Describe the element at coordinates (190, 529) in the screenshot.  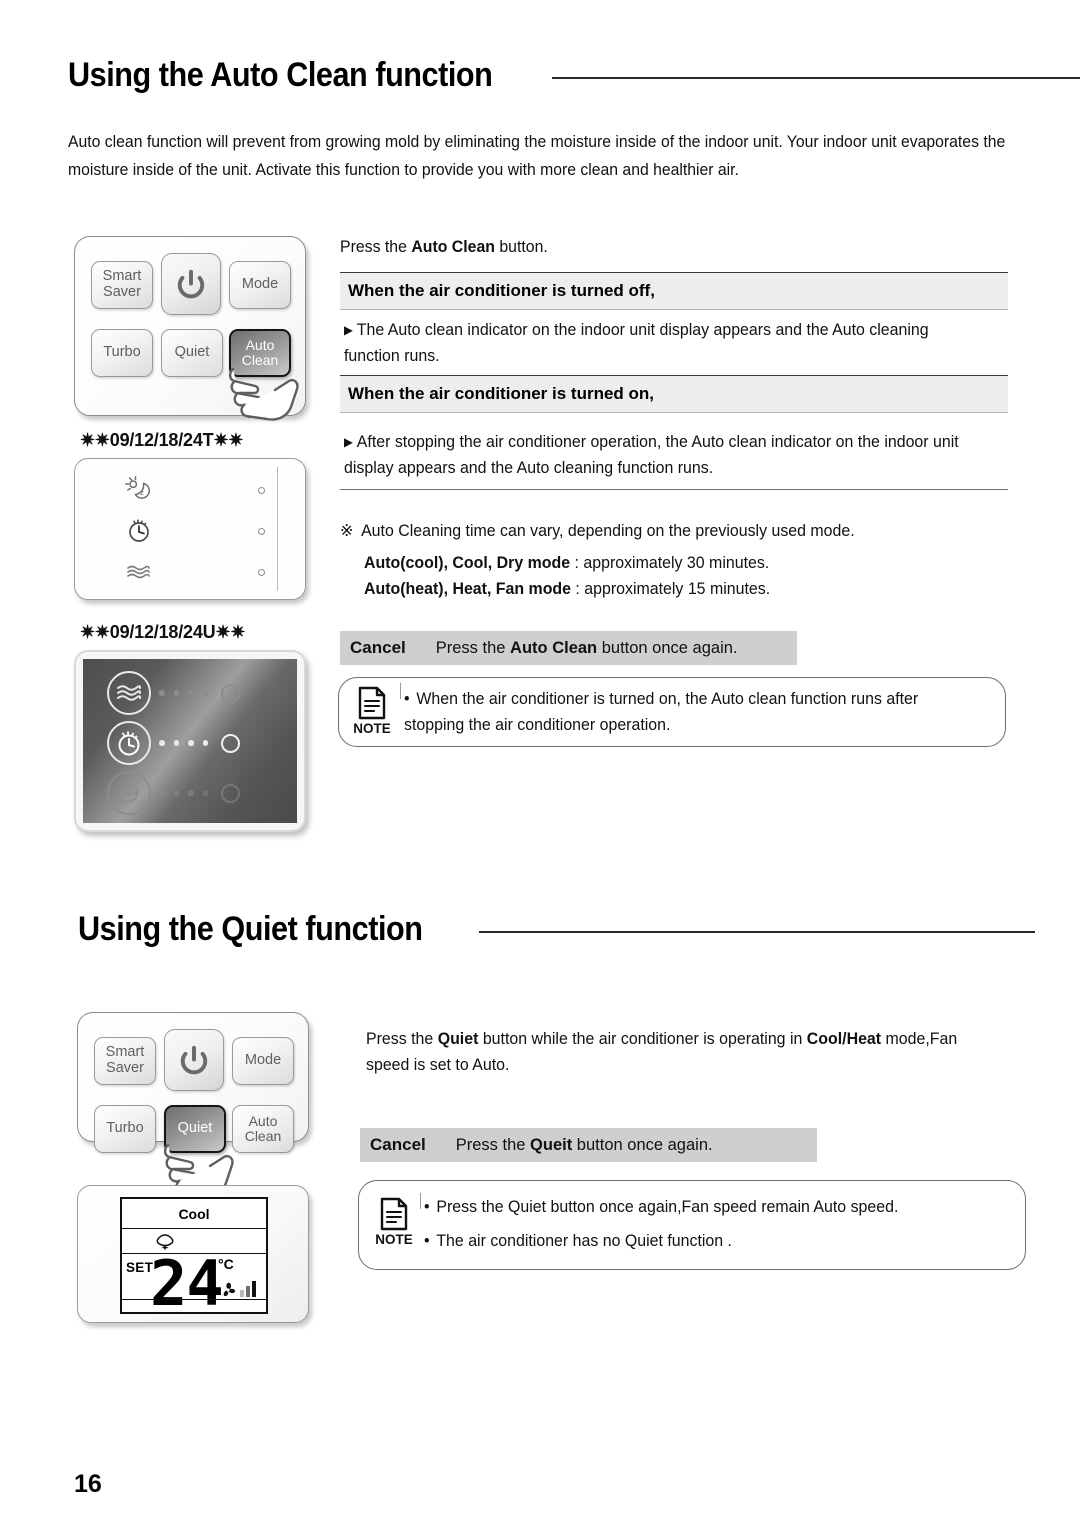
I see `indoor-unit-display-t: z` at that location.